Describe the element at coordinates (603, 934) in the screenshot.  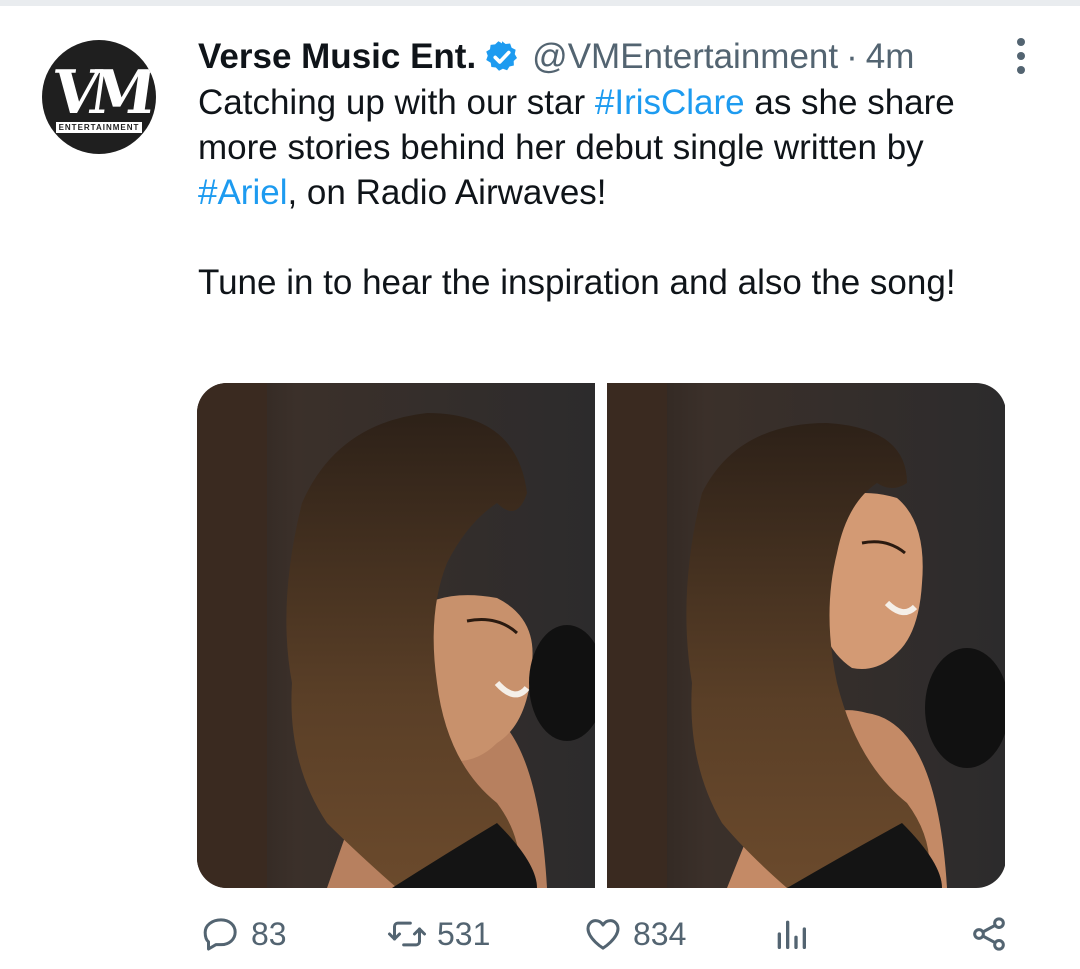
I see `heart-icon` at that location.